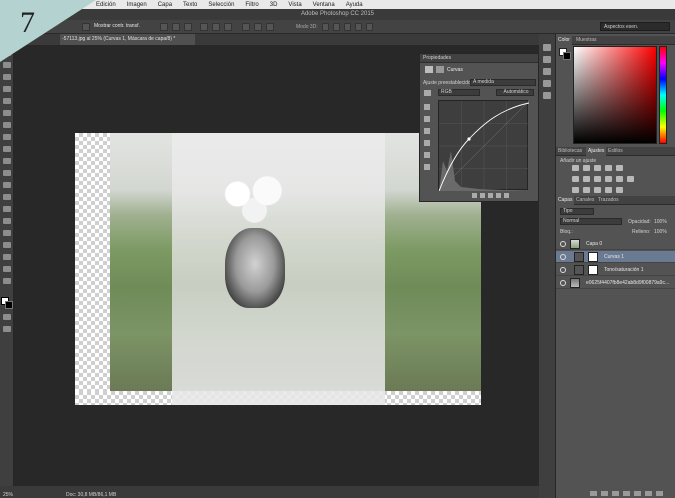  I want to click on curves-adjust-icon, so click(597, 168).